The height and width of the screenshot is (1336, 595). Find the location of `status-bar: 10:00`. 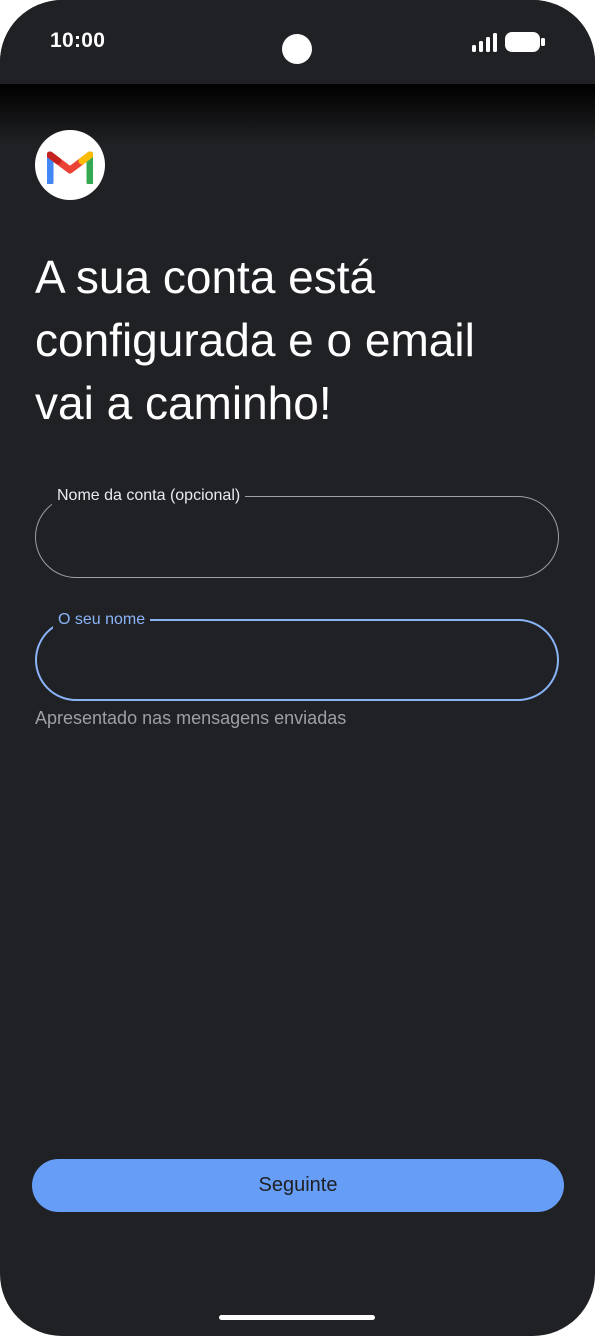

status-bar: 10:00 is located at coordinates (297, 42).